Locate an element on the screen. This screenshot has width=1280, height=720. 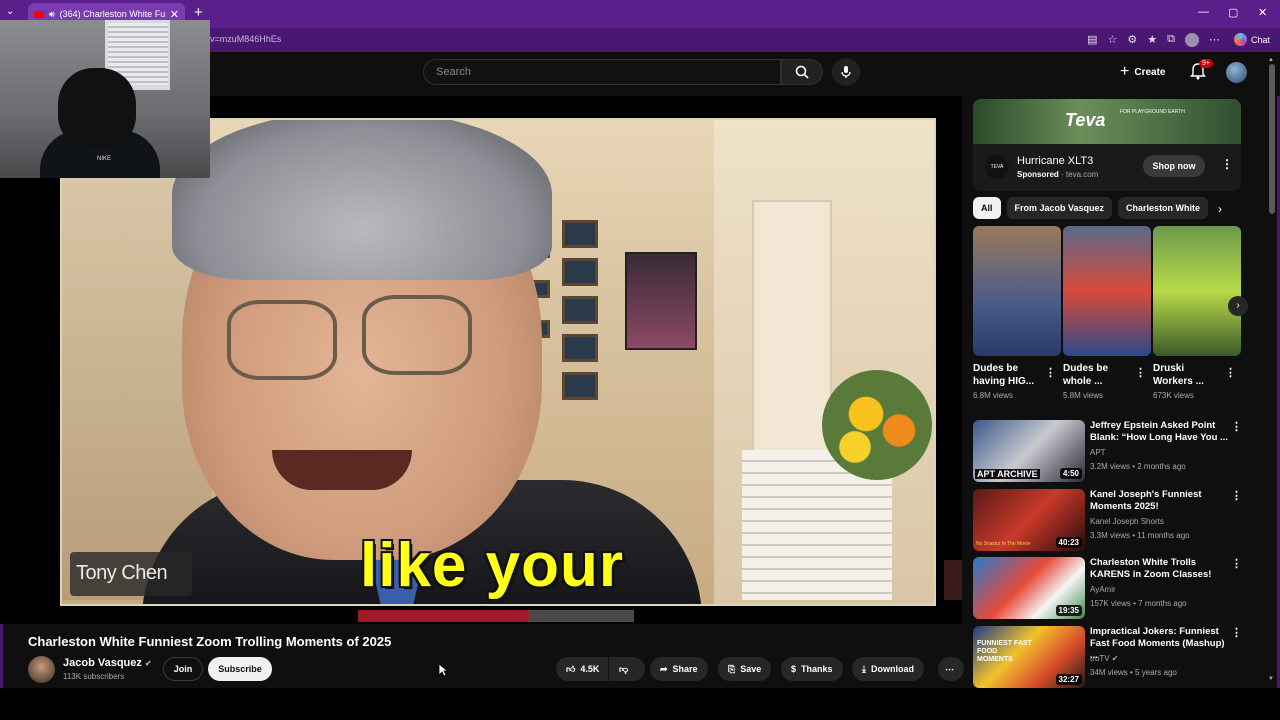
shorts-next-button: › is located at coordinates (1238, 306).